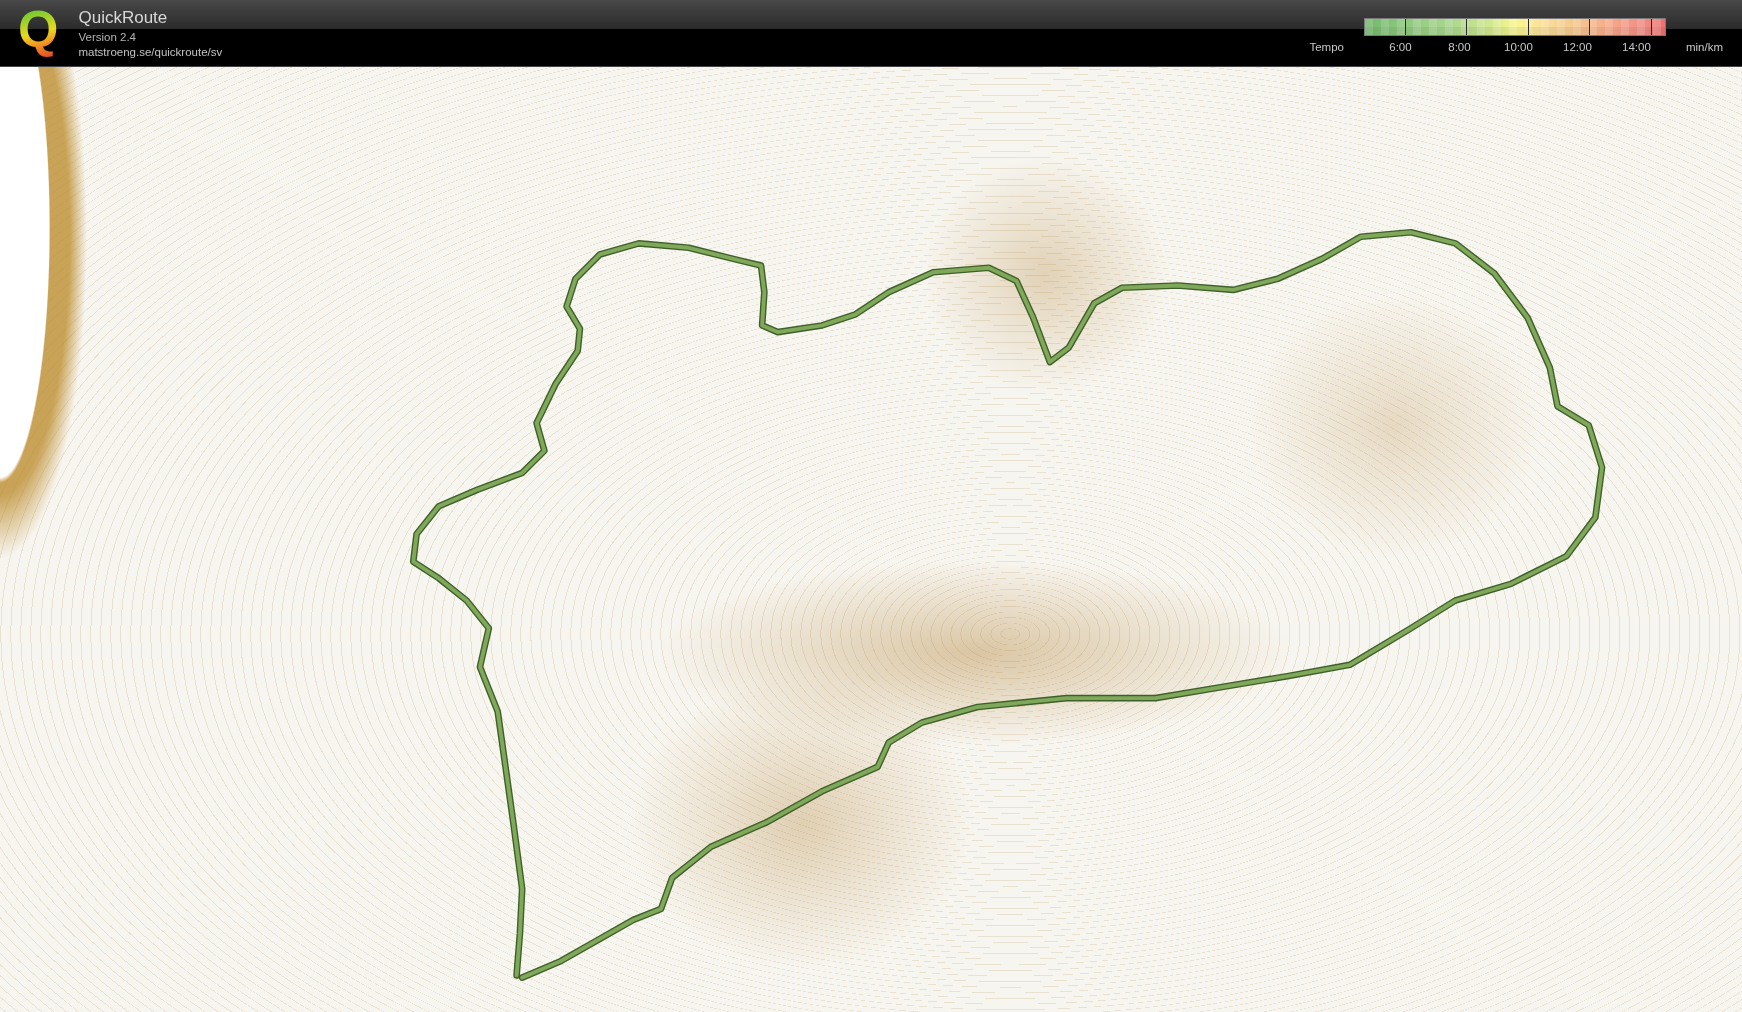 The image size is (1742, 1012). Describe the element at coordinates (1459, 47) in the screenshot. I see `scale-tick-label: 8:00` at that location.